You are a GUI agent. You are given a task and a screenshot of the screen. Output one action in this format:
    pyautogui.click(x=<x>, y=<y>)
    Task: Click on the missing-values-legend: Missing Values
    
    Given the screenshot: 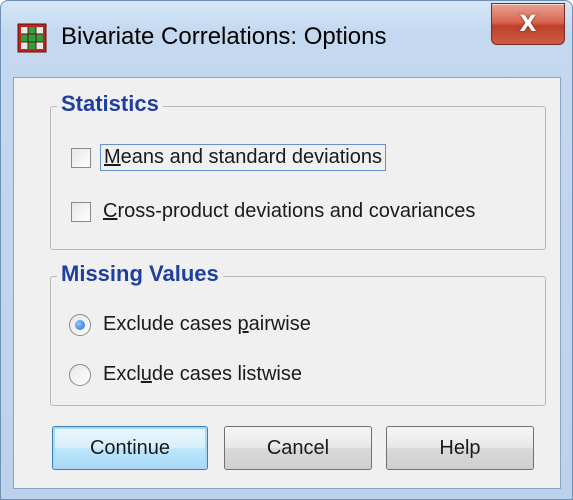 What is the action you would take?
    pyautogui.click(x=140, y=274)
    